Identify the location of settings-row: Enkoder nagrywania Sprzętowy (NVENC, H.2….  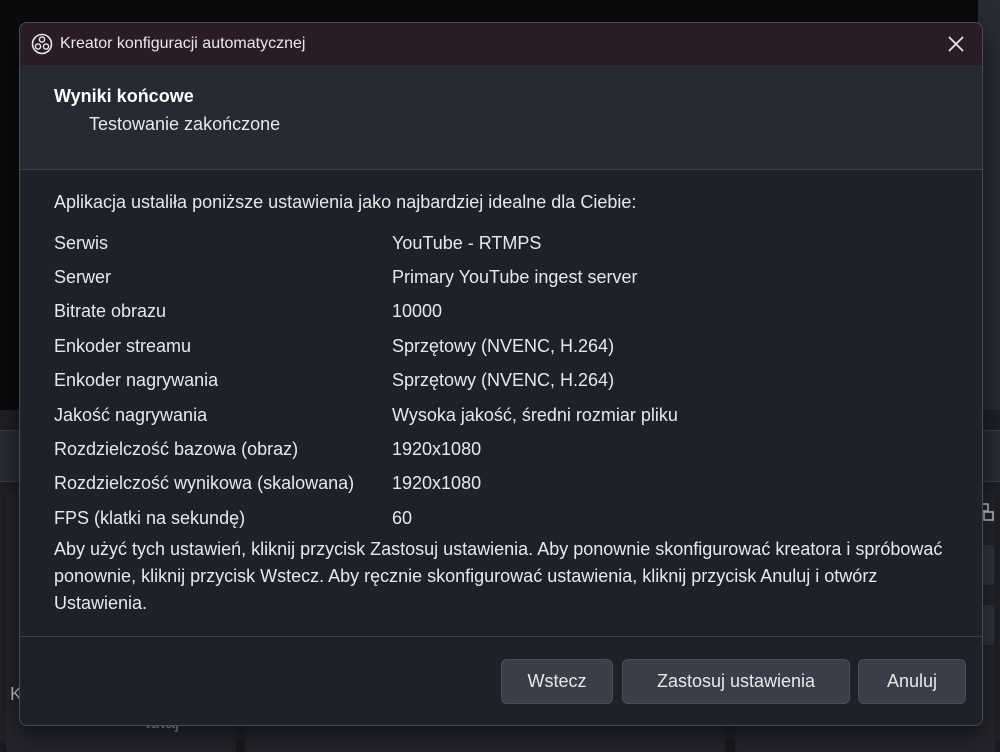
(494, 381).